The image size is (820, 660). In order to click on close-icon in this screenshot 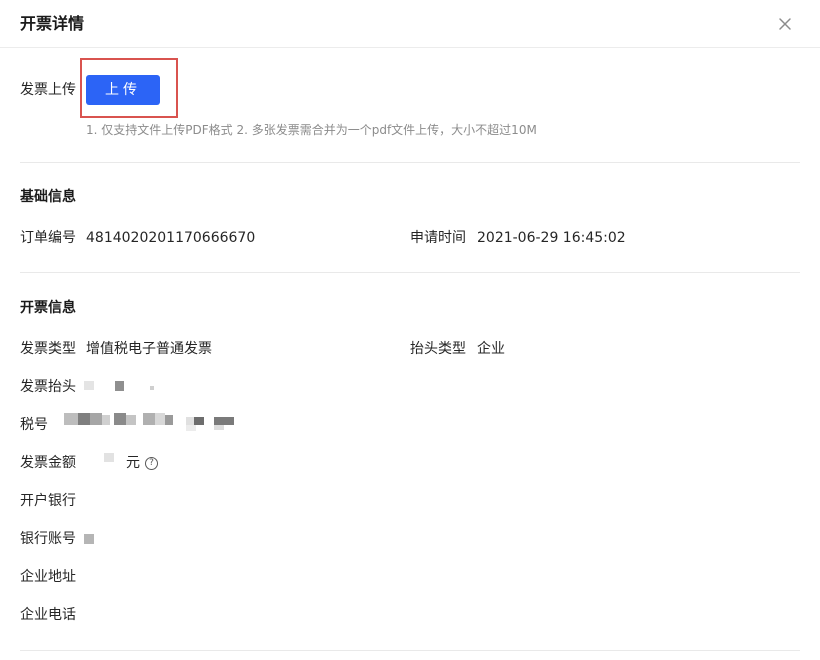, I will do `click(785, 24)`.